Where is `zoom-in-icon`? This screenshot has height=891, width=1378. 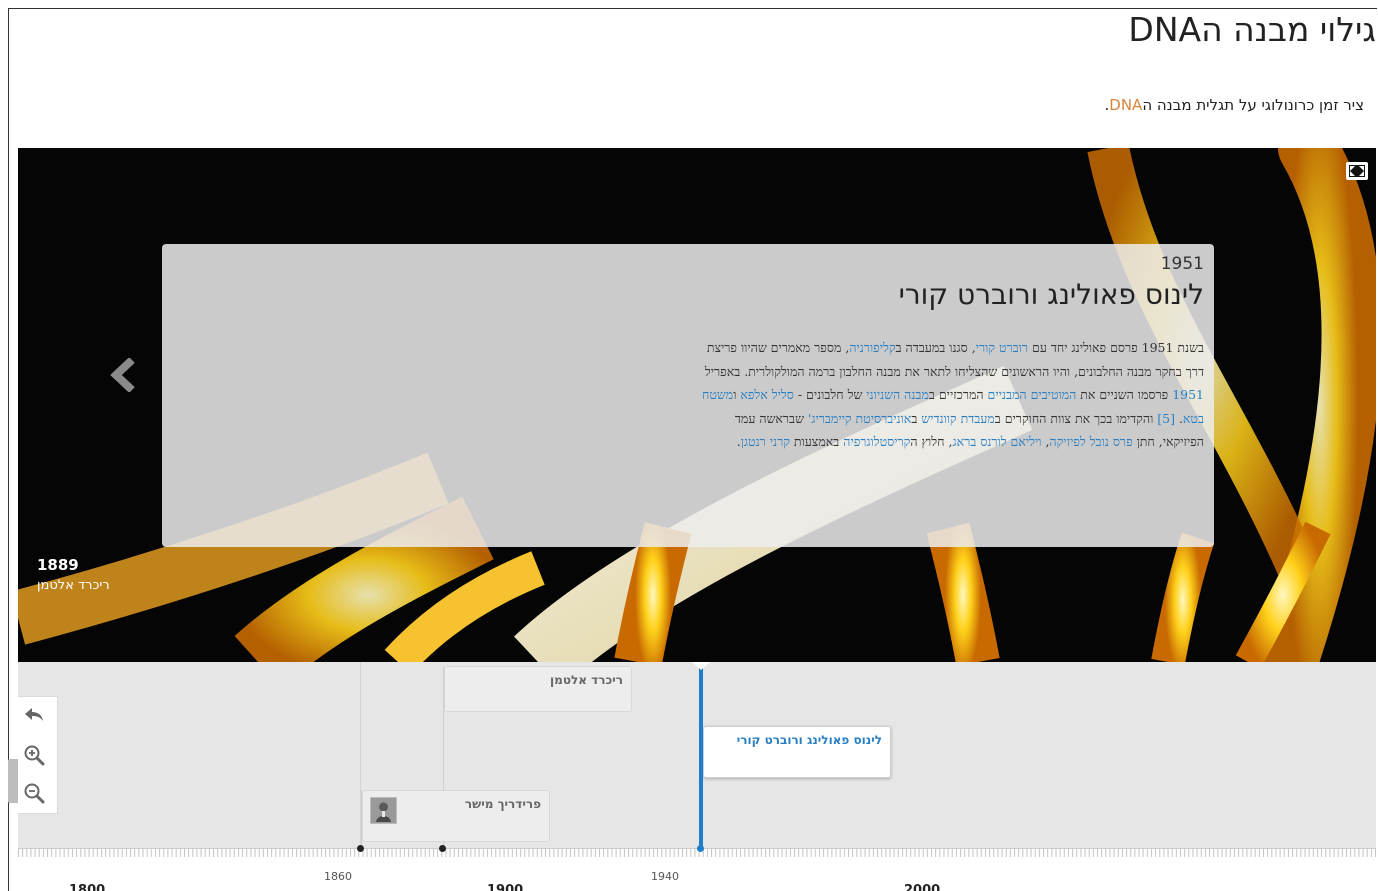 zoom-in-icon is located at coordinates (34, 755).